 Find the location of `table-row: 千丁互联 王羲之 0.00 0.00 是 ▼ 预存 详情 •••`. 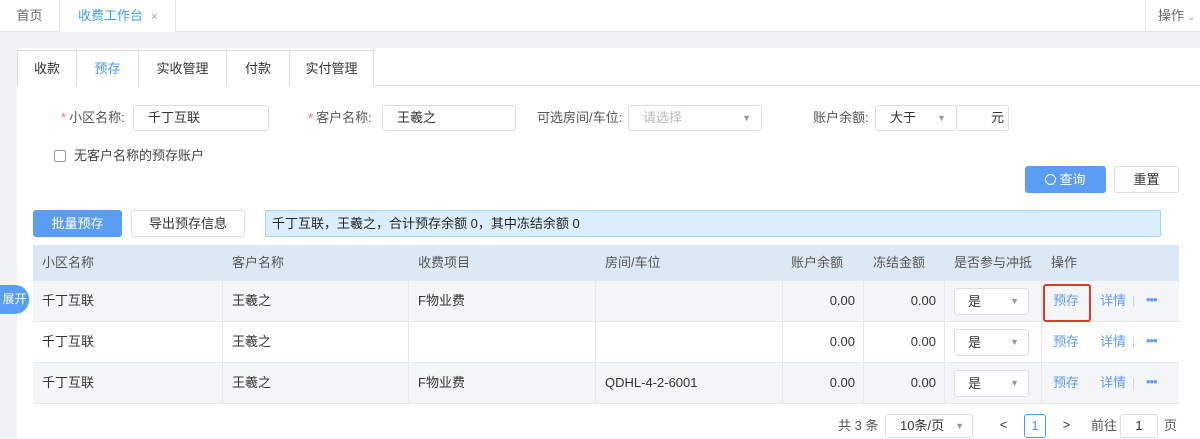

table-row: 千丁互联 王羲之 0.00 0.00 是 ▼ 预存 详情 ••• is located at coordinates (606, 342).